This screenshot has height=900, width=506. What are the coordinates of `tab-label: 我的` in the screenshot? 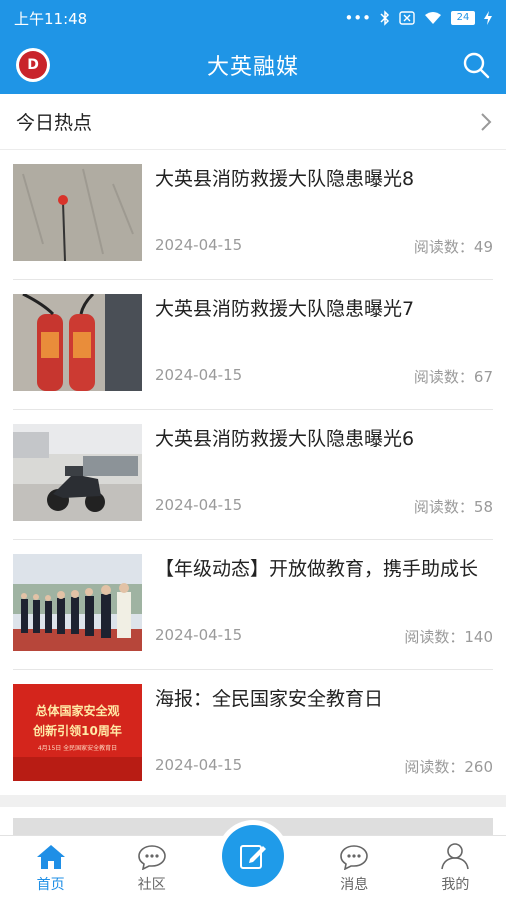 It's located at (455, 885).